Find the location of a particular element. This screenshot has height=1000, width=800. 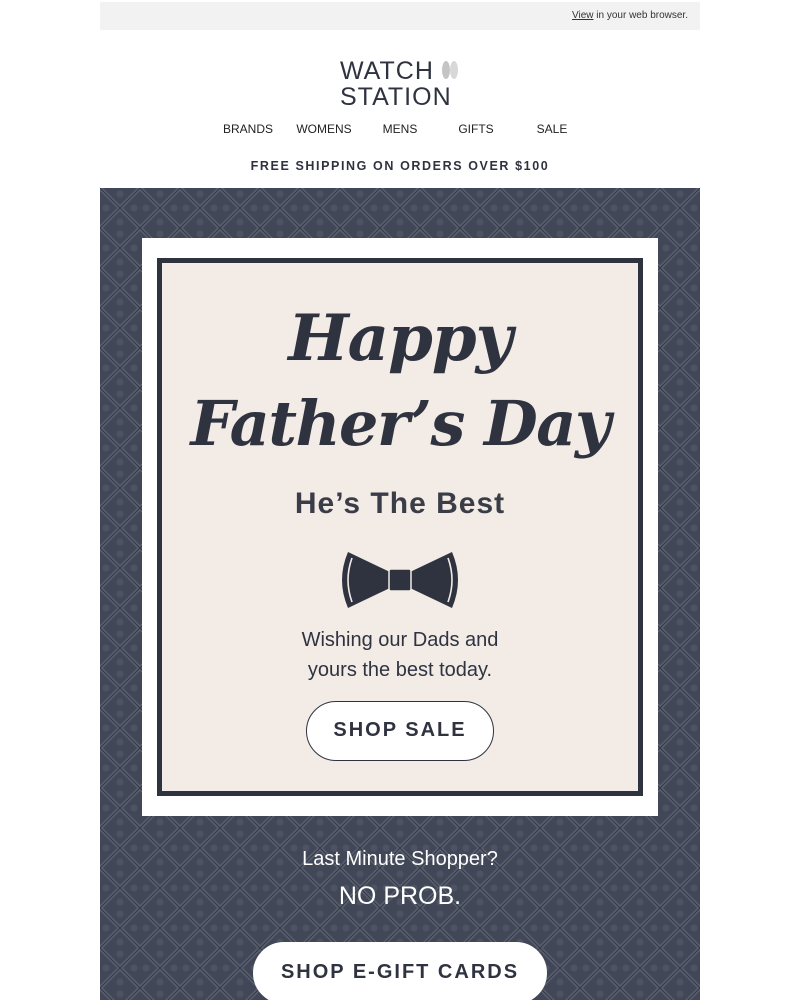

main-navigation: BRANDS WOMENS MENS GIFTS SALE is located at coordinates (400, 131).